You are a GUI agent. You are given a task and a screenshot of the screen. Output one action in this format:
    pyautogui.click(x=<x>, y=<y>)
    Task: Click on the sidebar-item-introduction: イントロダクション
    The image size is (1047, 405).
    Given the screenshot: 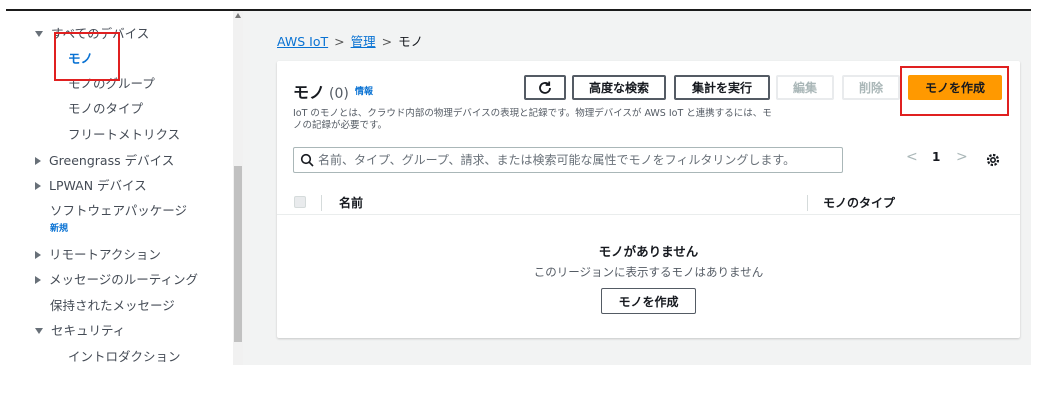 What is the action you would take?
    pyautogui.click(x=124, y=355)
    